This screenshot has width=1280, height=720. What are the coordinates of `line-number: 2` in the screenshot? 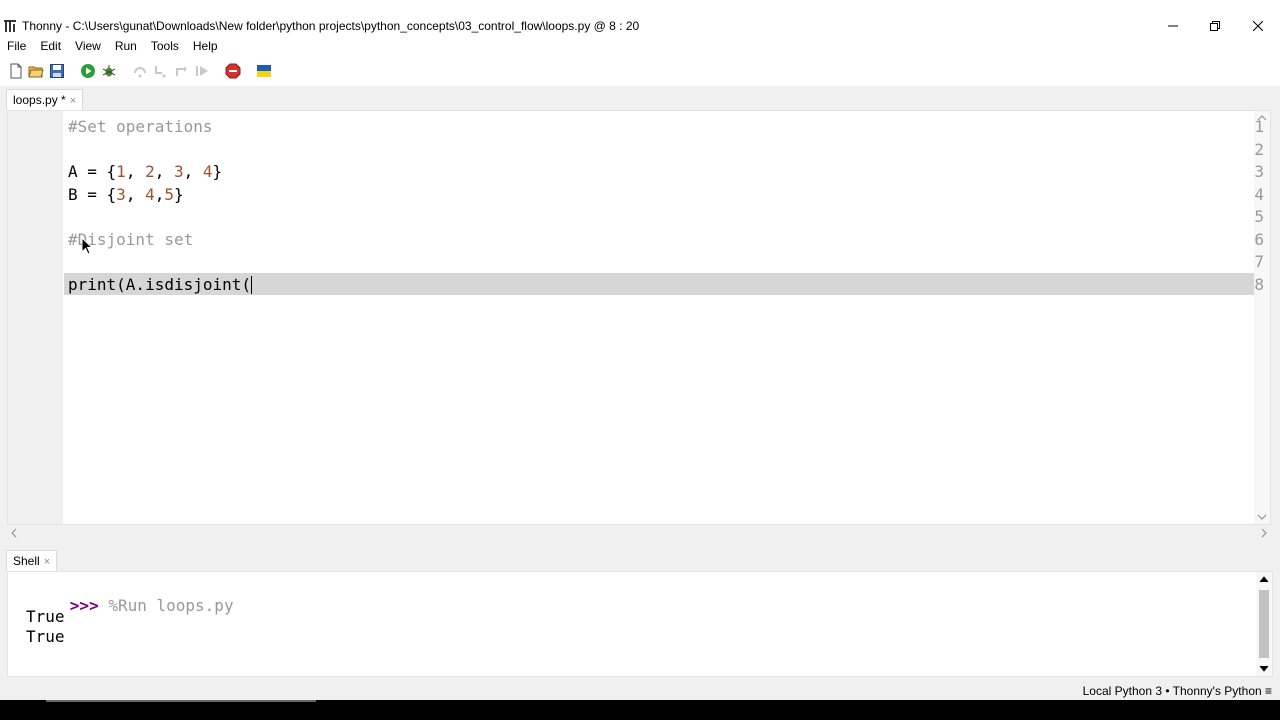 It's located at (1259, 149).